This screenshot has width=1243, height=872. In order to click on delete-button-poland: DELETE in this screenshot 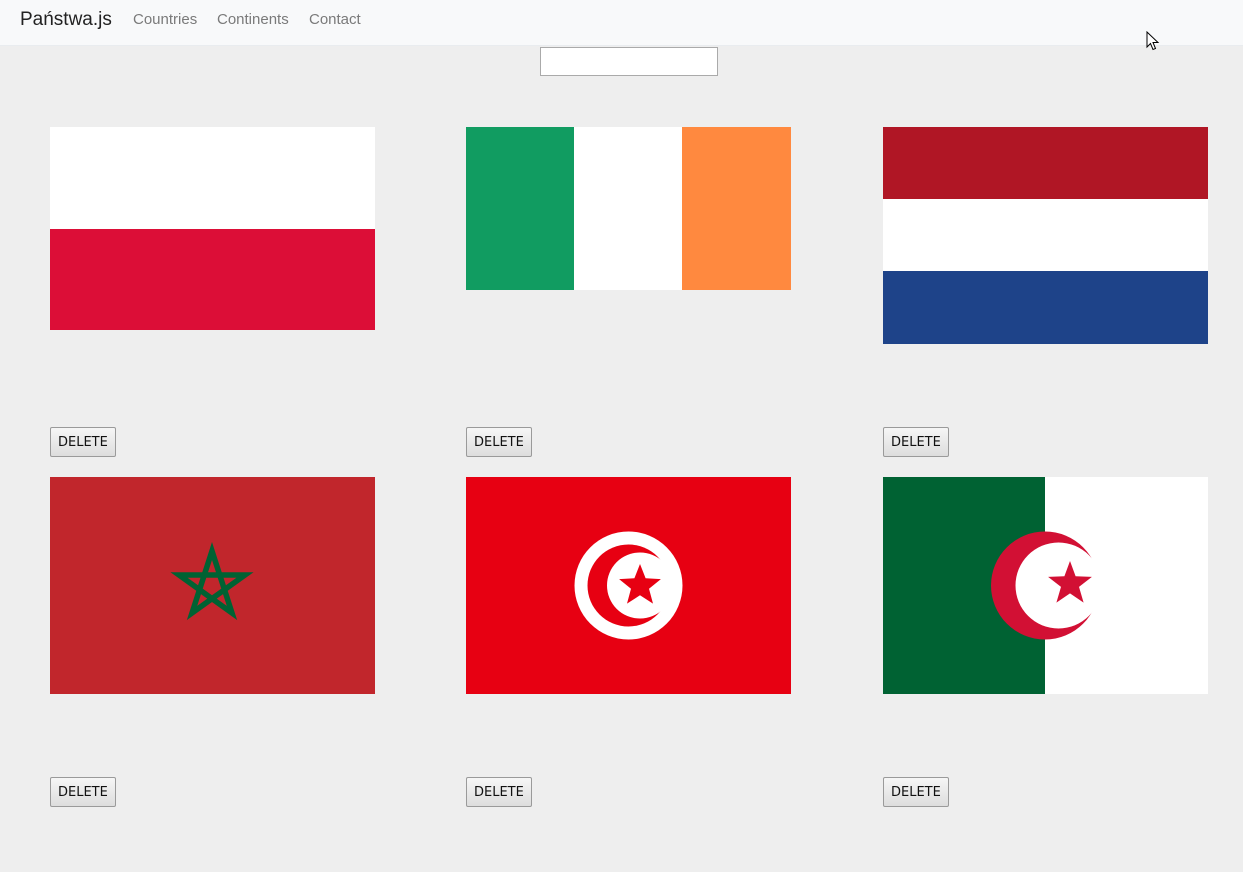, I will do `click(83, 442)`.